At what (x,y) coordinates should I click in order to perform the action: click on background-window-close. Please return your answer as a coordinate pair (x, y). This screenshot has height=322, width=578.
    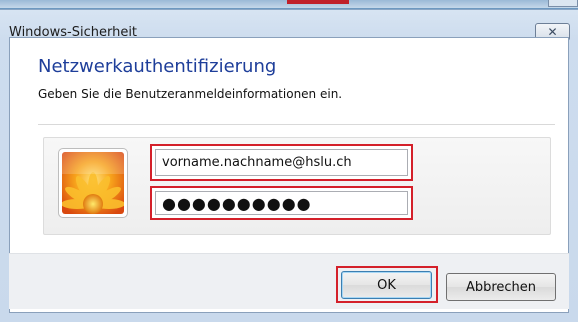
    Looking at the image, I should click on (563, 3).